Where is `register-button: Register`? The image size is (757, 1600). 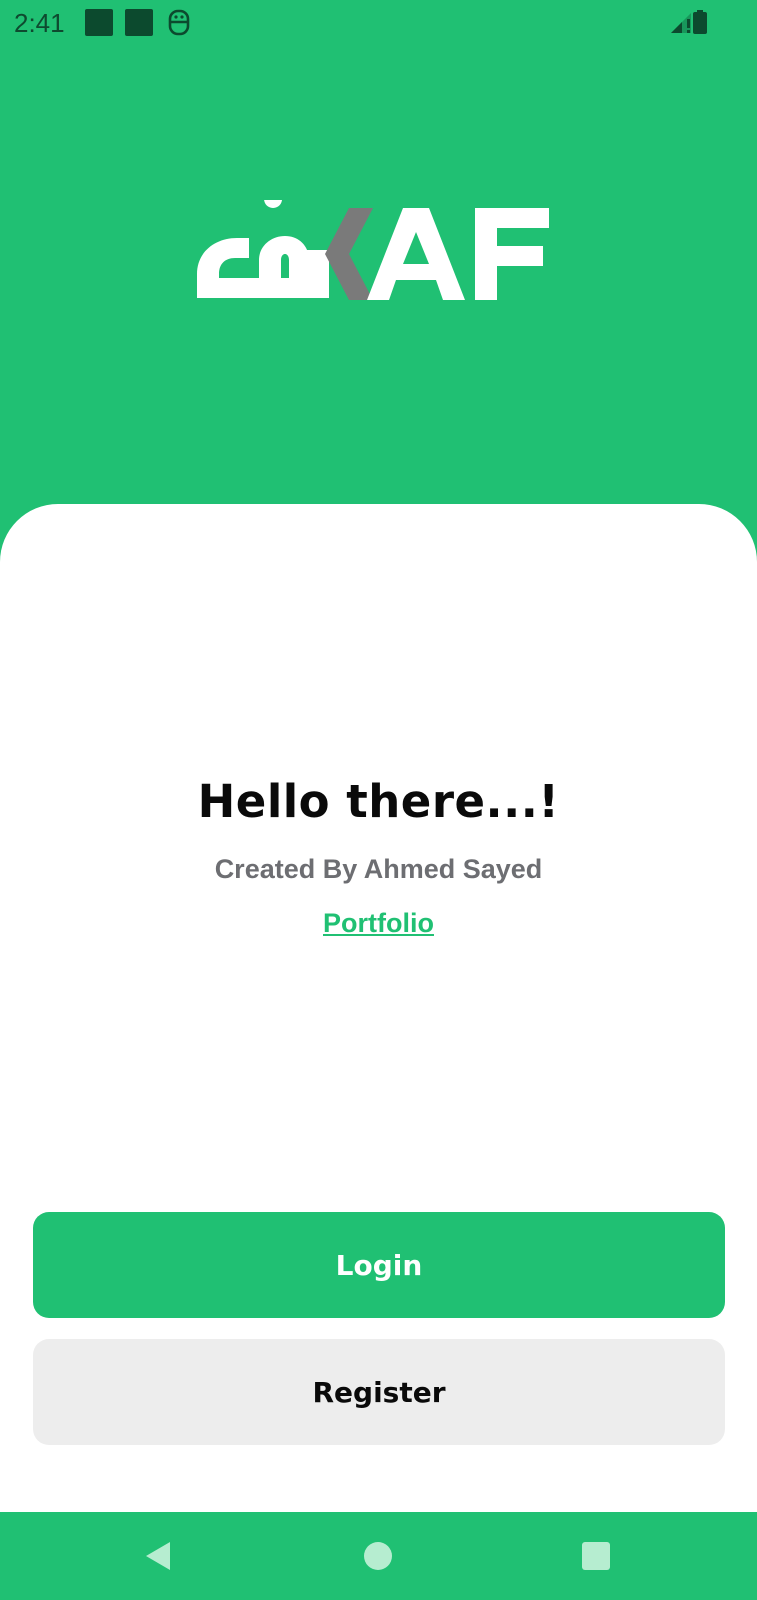 register-button: Register is located at coordinates (379, 1392).